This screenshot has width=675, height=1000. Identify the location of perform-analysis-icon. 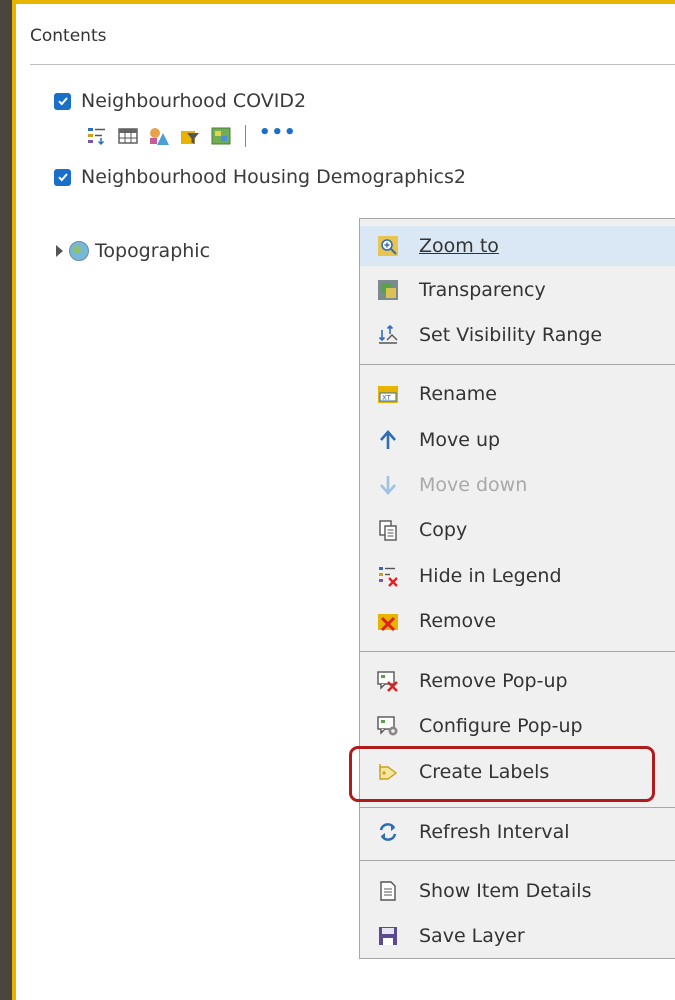
(221, 136).